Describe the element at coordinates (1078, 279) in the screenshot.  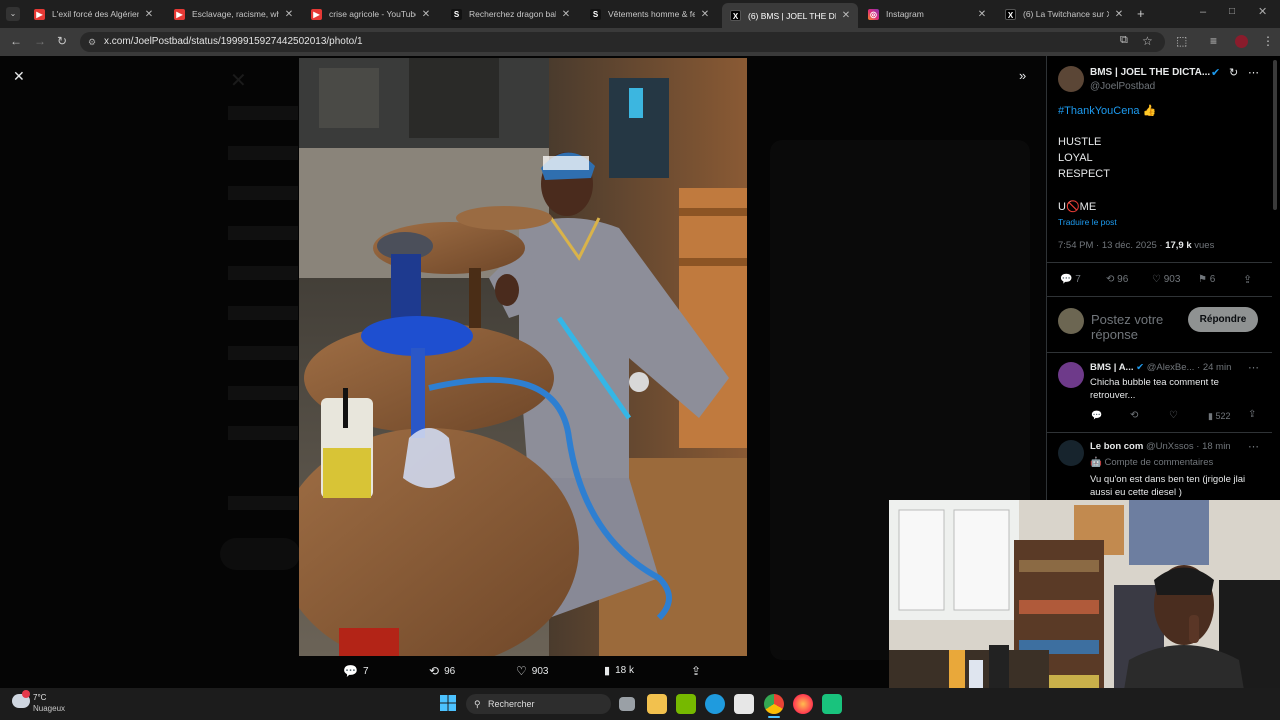
I see `replies-count: 7` at that location.